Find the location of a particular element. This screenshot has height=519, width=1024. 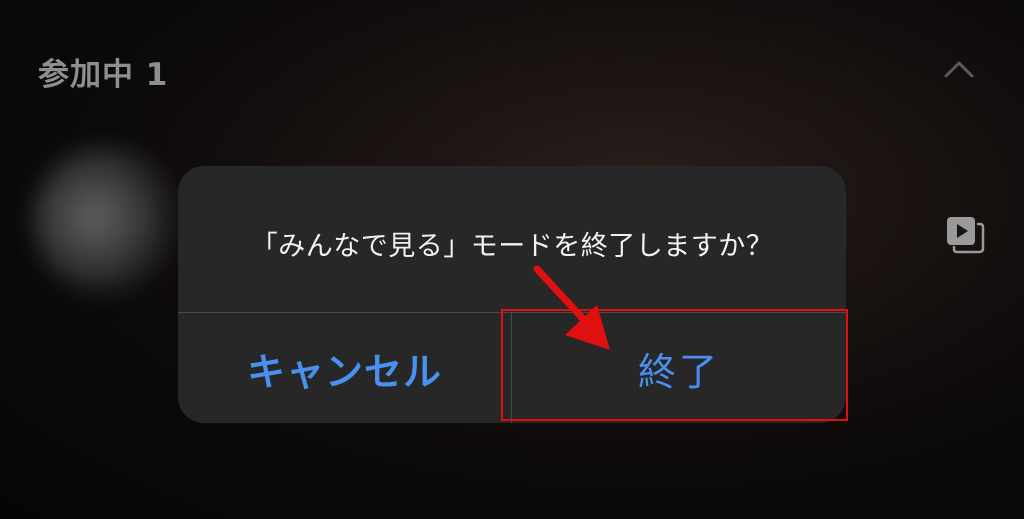

participants-header: 参加中 1 is located at coordinates (103, 75).